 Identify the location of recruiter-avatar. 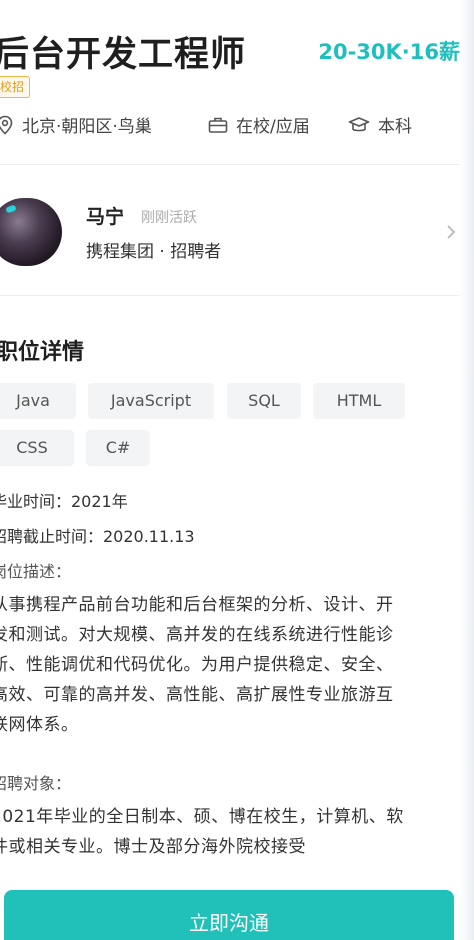
(31, 232).